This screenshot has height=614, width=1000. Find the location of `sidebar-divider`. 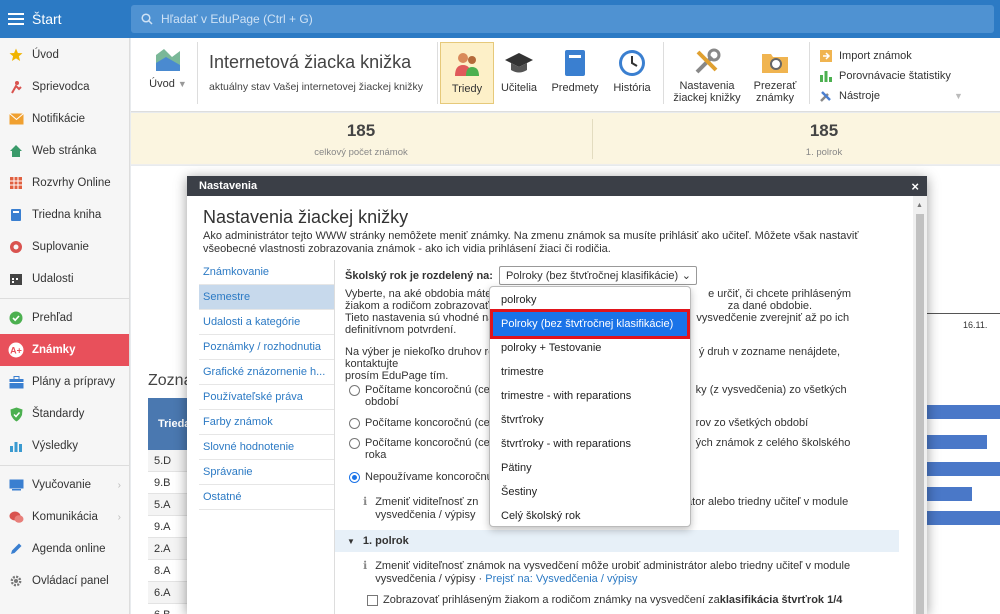

sidebar-divider is located at coordinates (64, 298).